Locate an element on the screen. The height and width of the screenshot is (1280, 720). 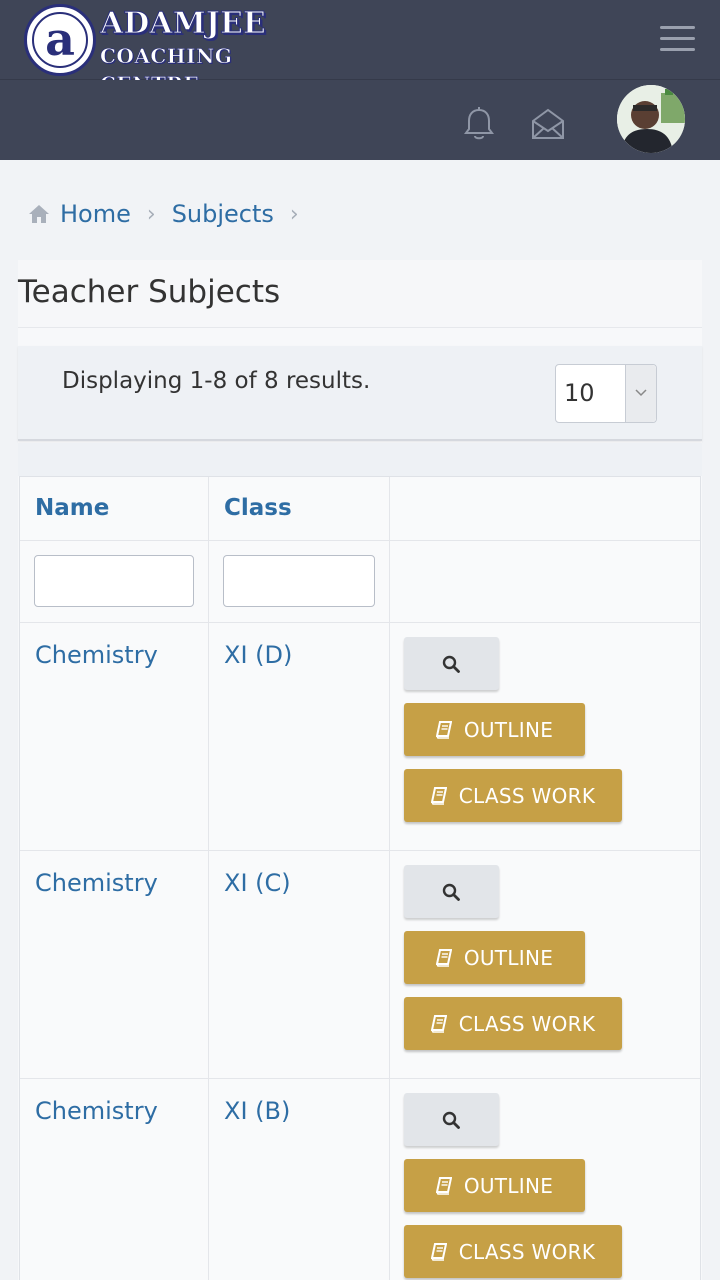
class-cell: XI (B) is located at coordinates (299, 1179).